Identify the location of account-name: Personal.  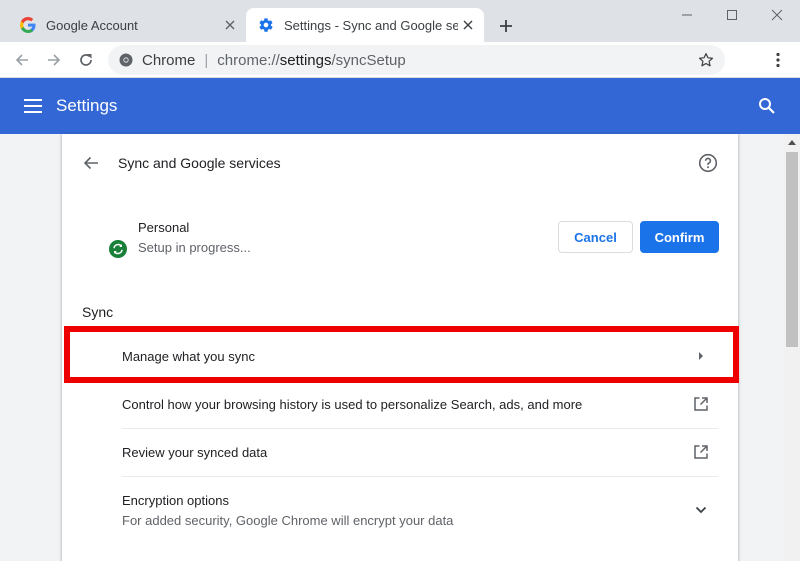
(164, 227).